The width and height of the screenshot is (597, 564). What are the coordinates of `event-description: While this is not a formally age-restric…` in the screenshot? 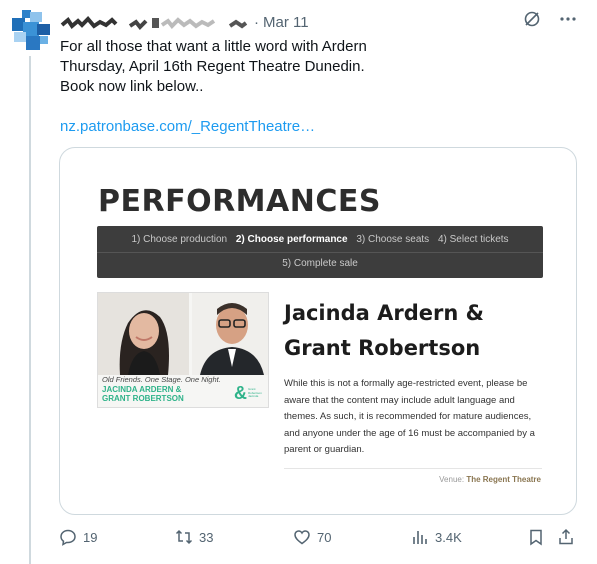 It's located at (409, 416).